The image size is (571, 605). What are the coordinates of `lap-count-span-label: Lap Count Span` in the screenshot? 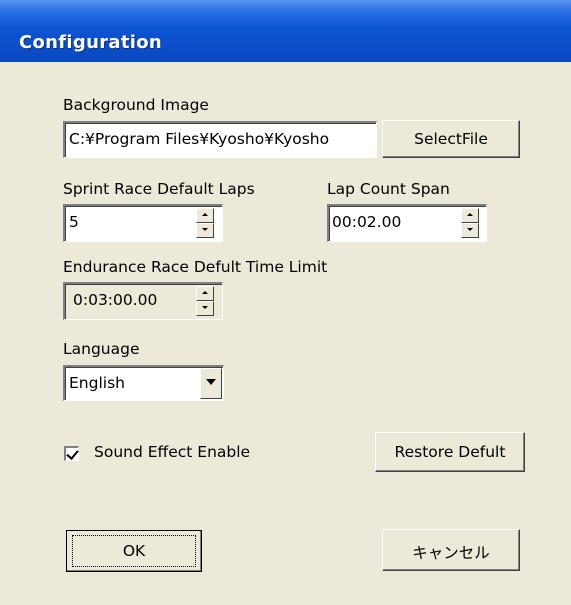 It's located at (388, 189).